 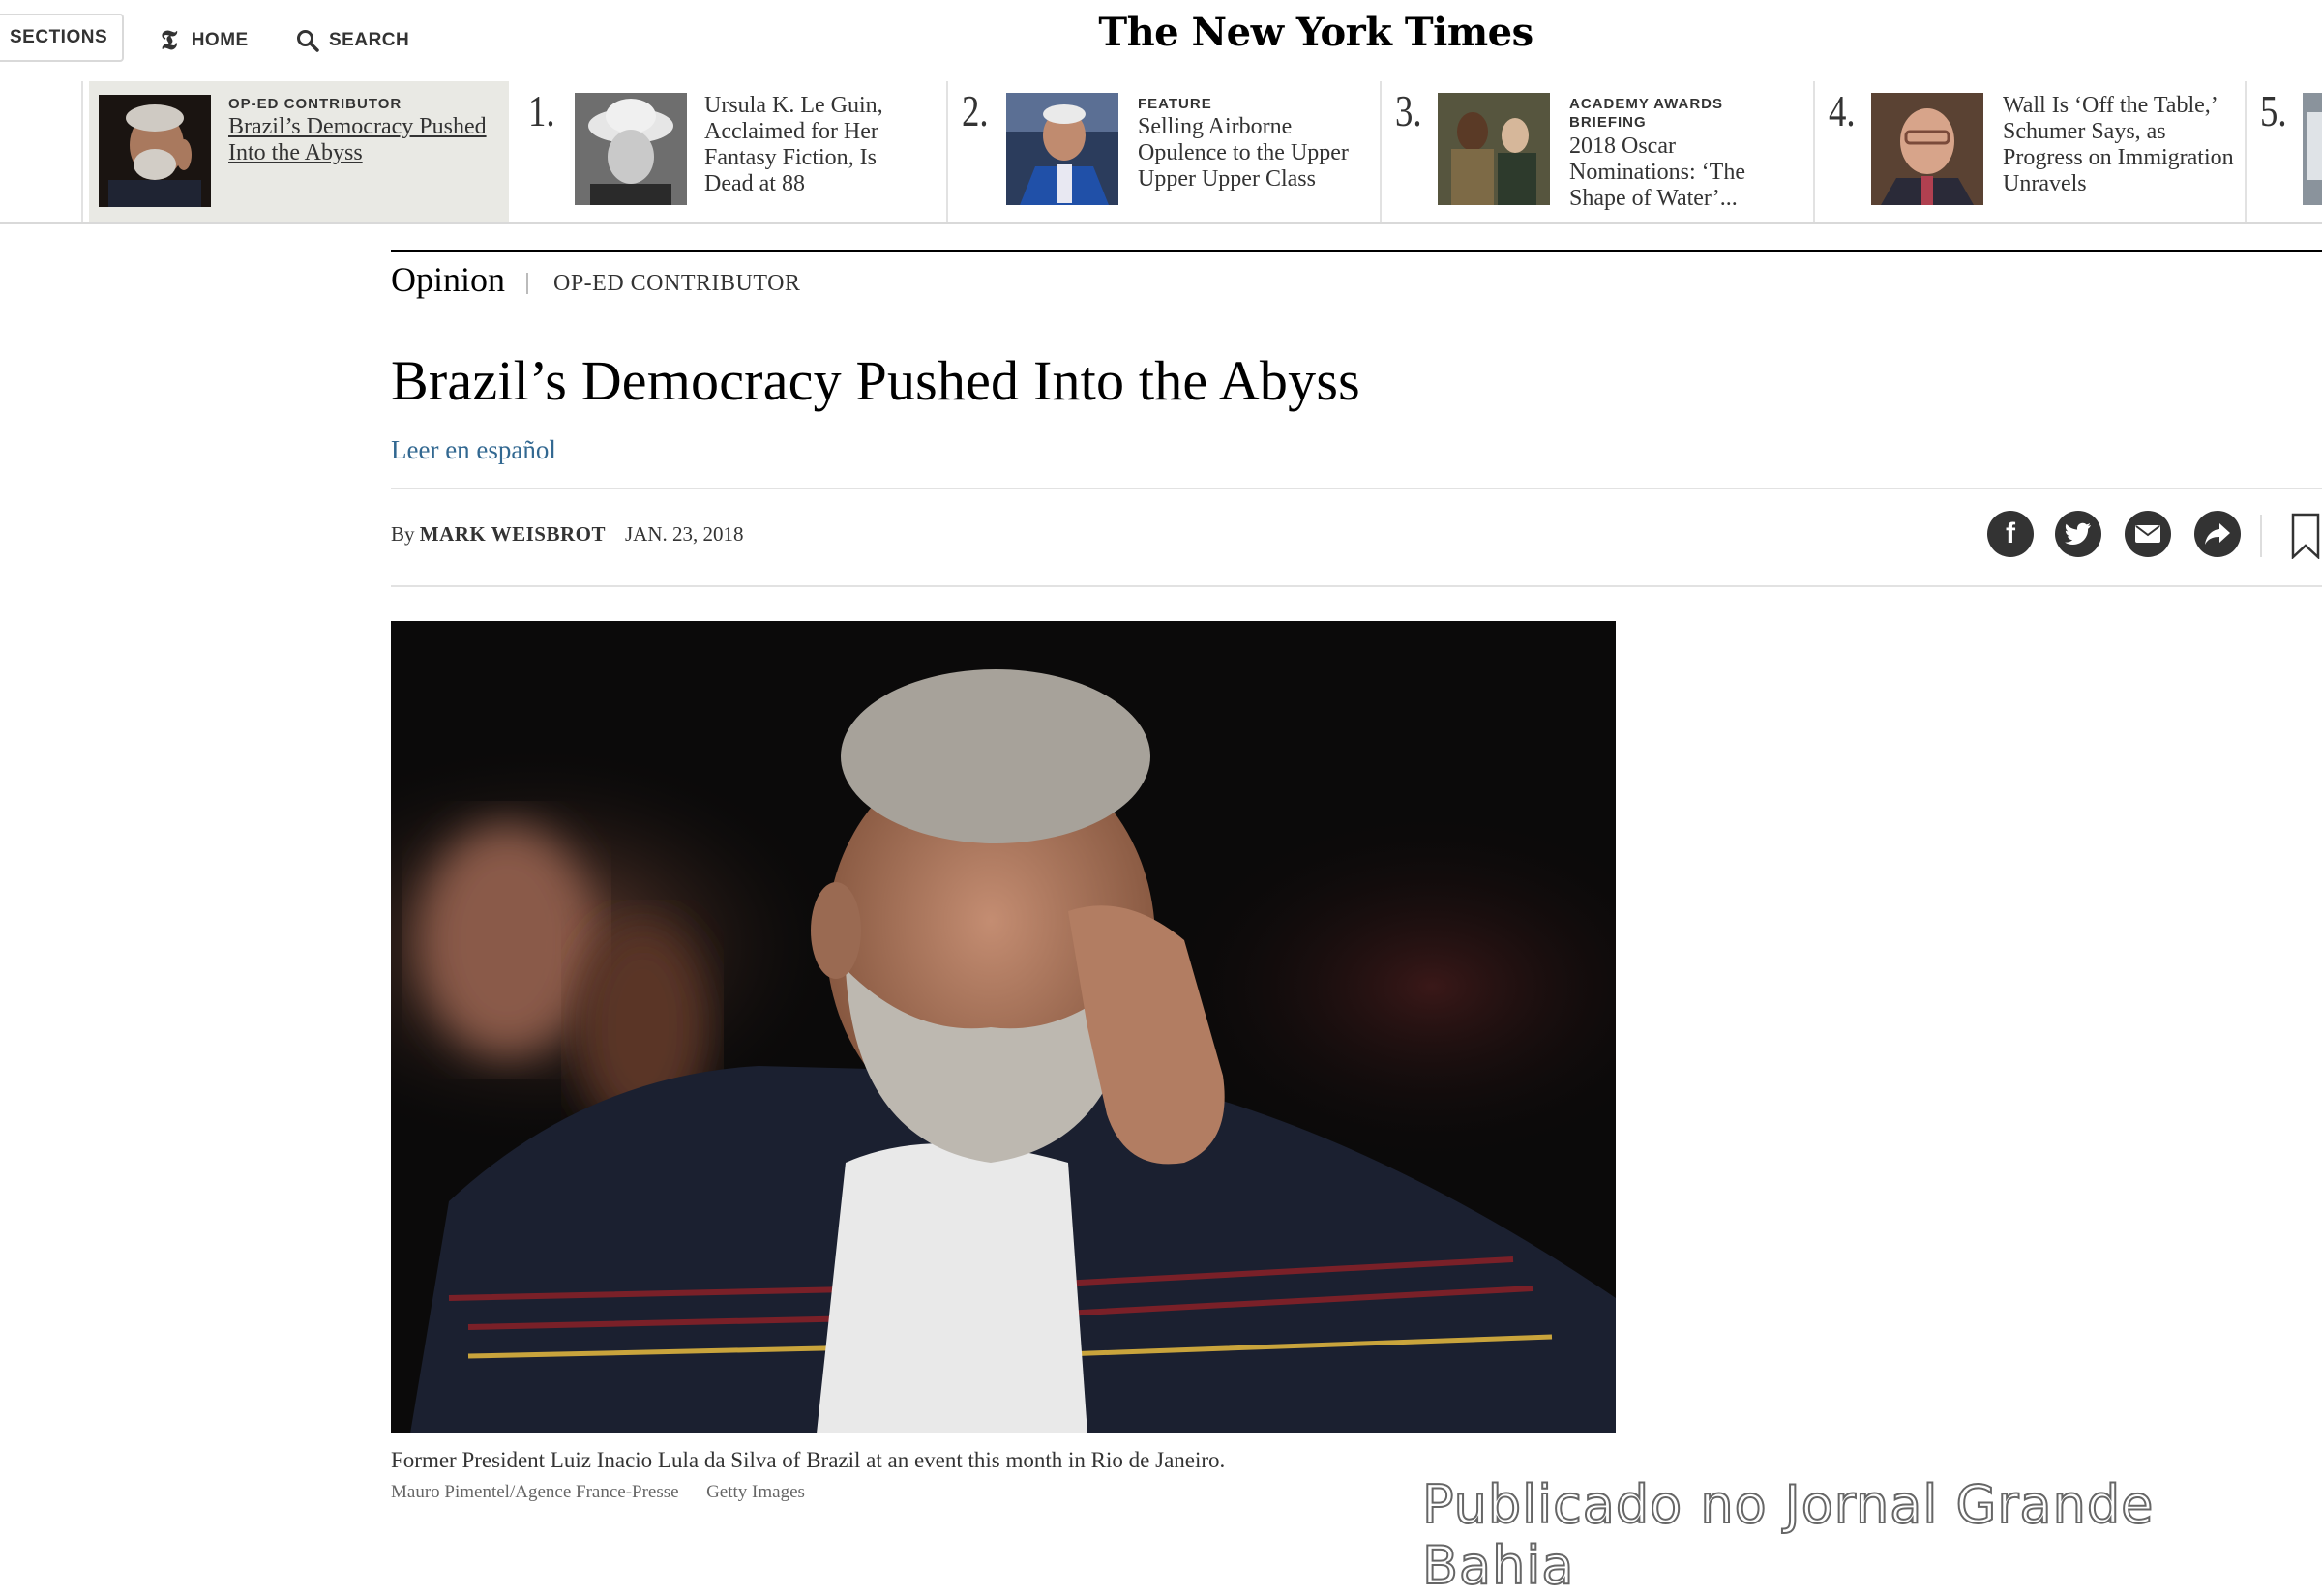 I want to click on ribbon-number: 4., so click(x=1842, y=110).